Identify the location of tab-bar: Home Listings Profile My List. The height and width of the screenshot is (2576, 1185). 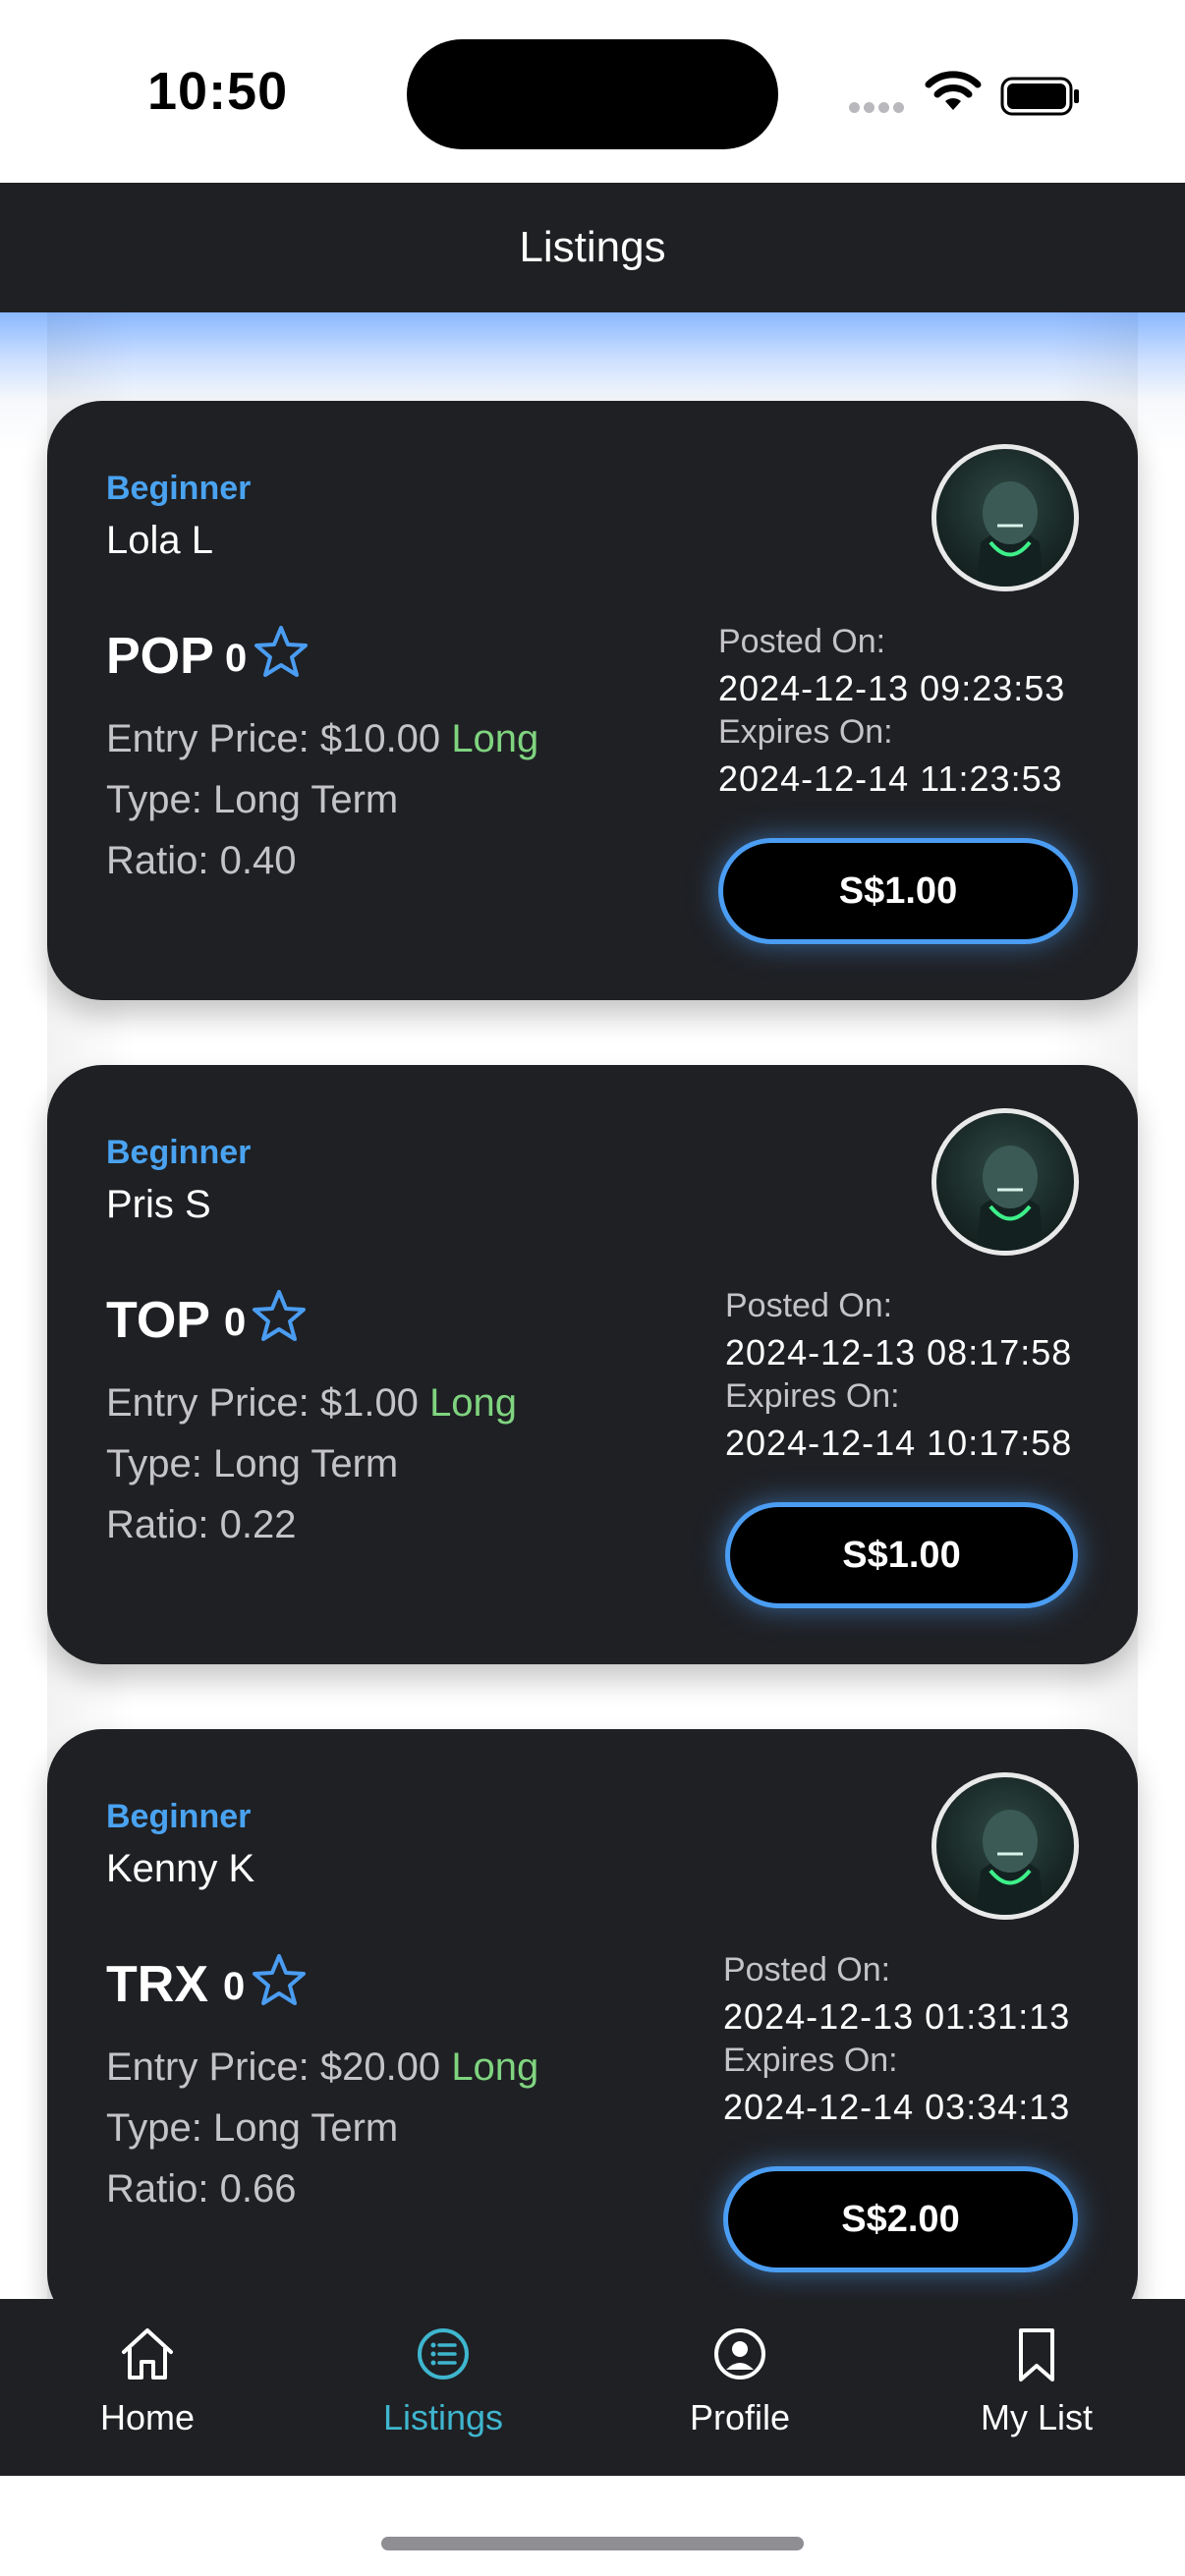
(592, 2387).